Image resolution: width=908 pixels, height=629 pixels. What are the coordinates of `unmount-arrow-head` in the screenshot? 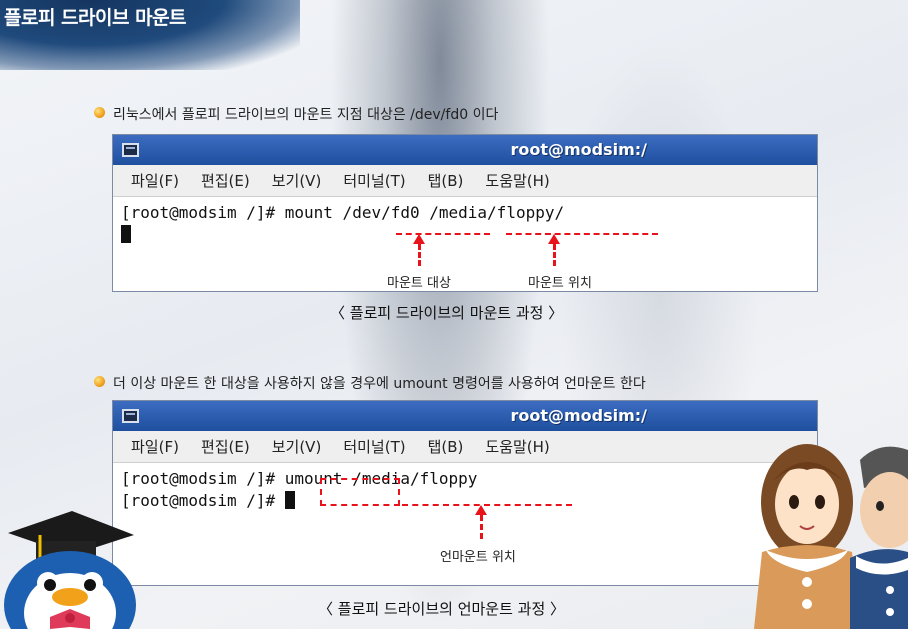 It's located at (481, 510).